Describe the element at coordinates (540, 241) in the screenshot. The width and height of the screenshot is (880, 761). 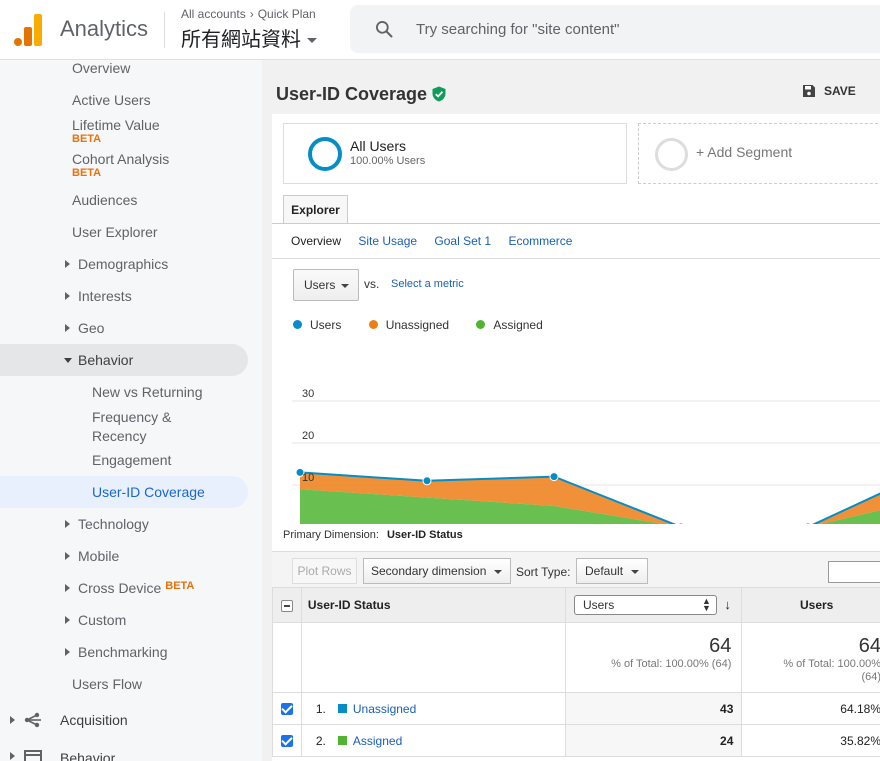
I see `subtab-ecommerce: Ecommerce` at that location.